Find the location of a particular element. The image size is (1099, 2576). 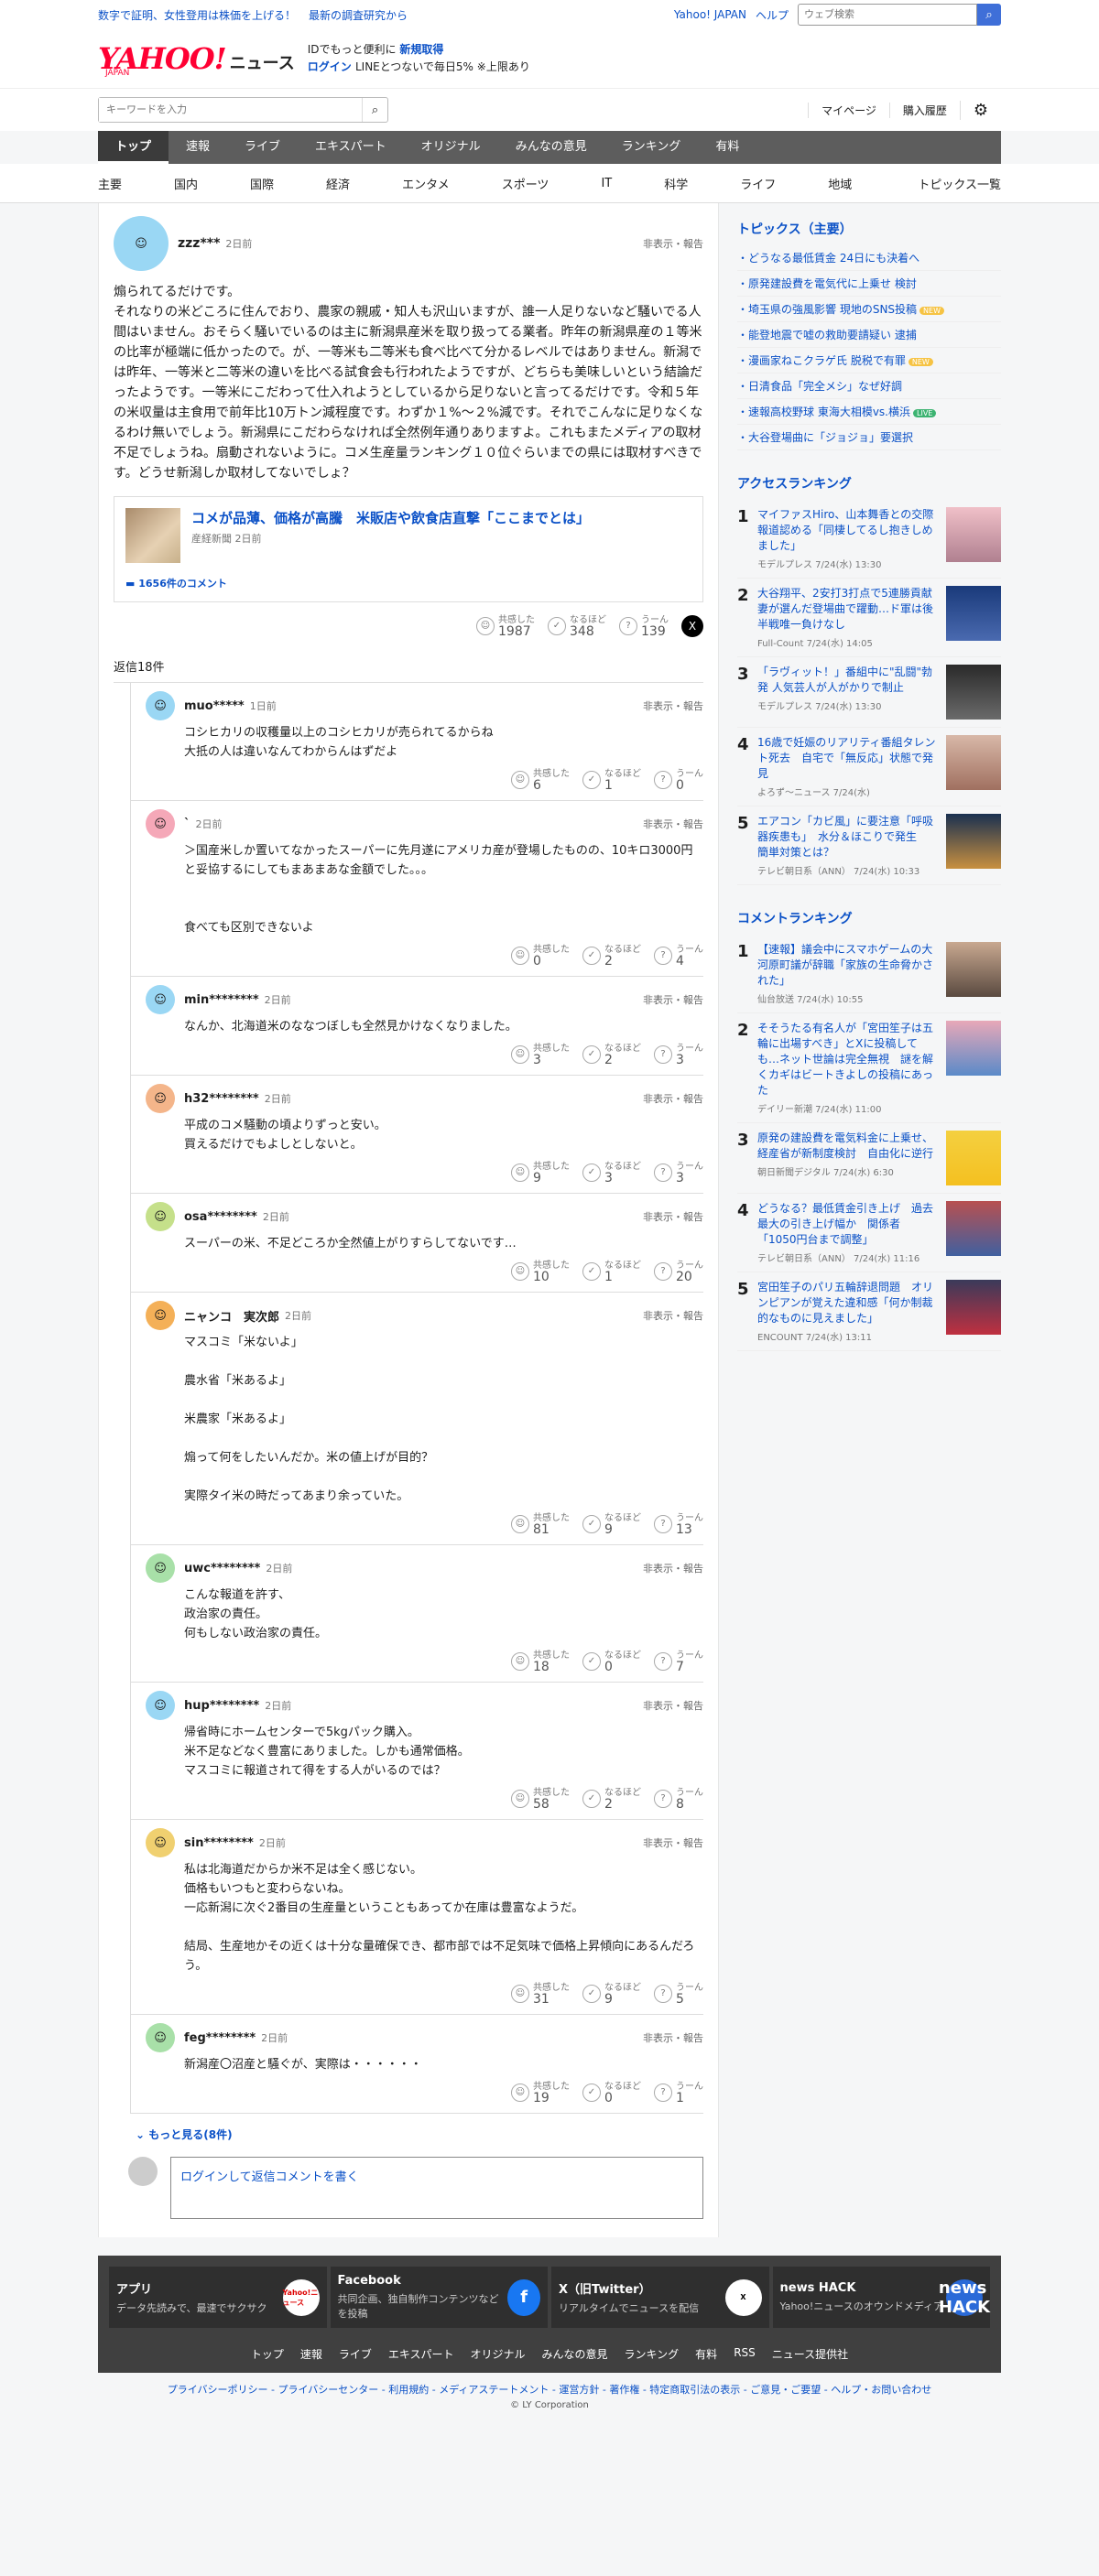

uun-button: ? うーん 13 is located at coordinates (678, 1525).